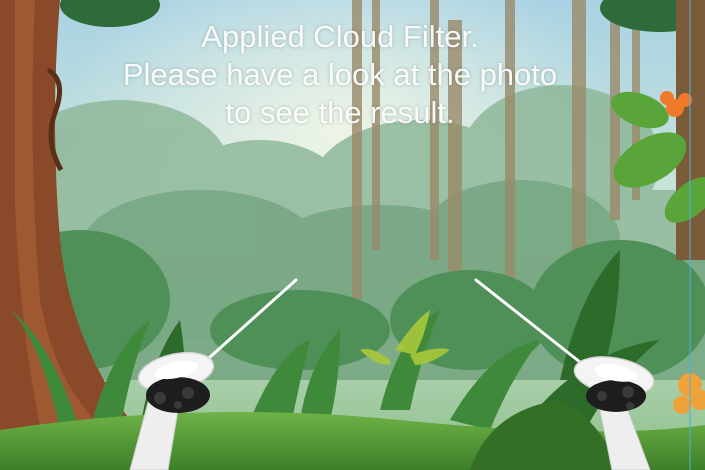  I want to click on notification-line-3: to see the result., so click(340, 112).